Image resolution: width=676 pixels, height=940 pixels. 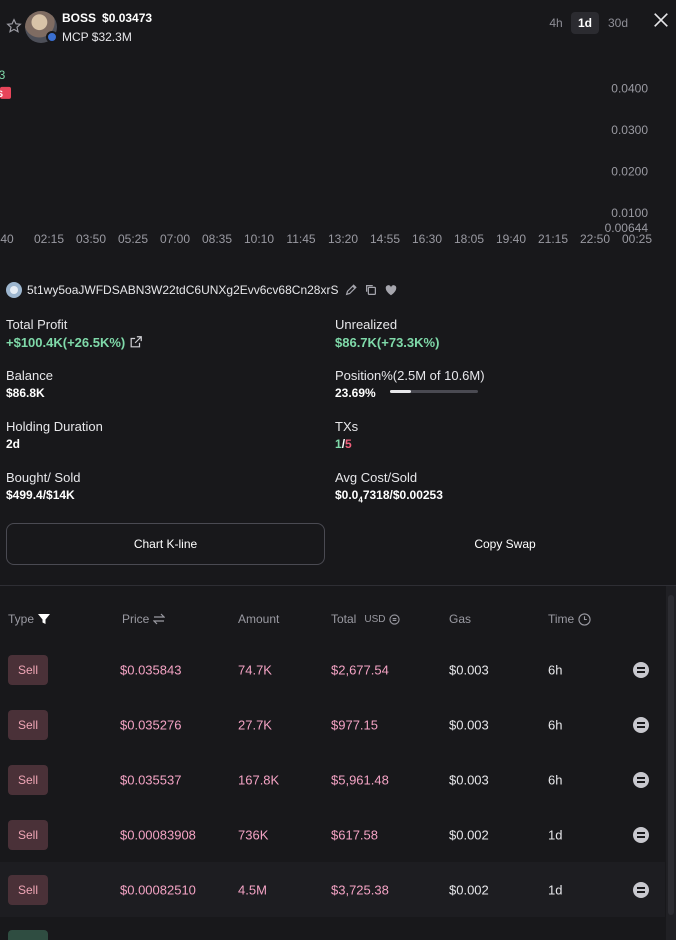 I want to click on position-progress-bar, so click(x=434, y=391).